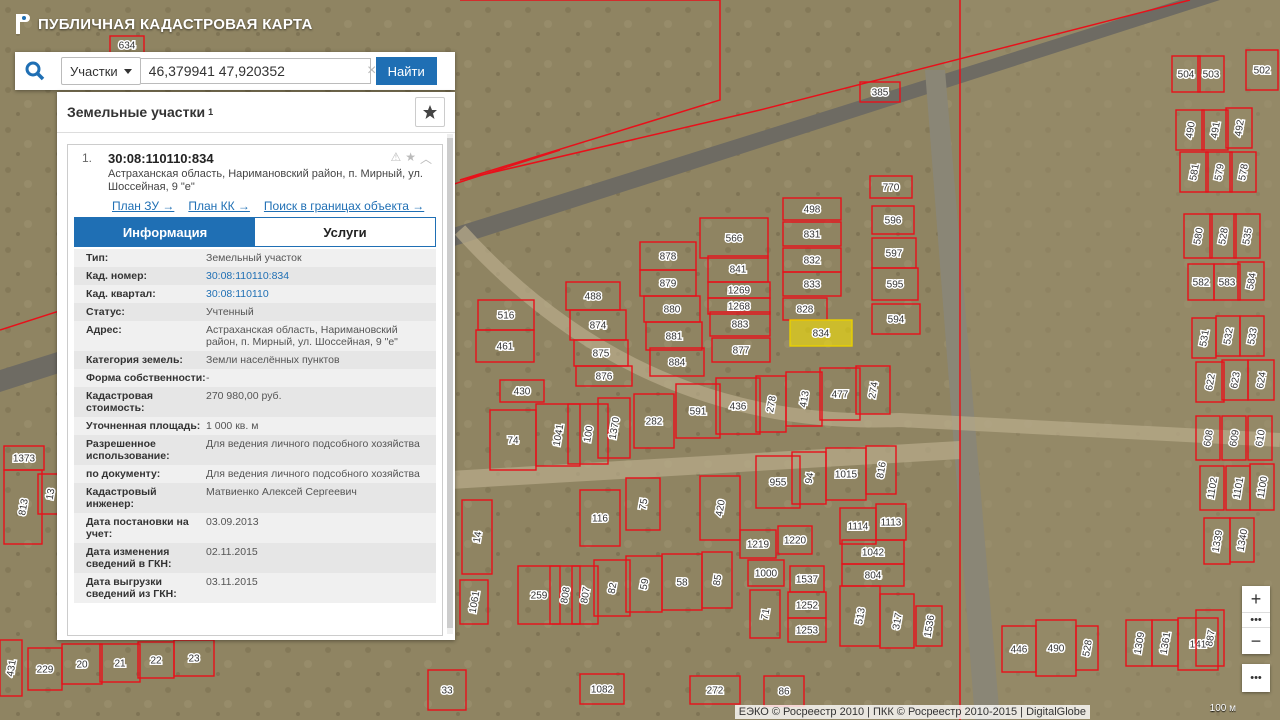 This screenshot has width=1280, height=720. Describe the element at coordinates (256, 112) in the screenshot. I see `panel-header: Земельные участки 1` at that location.